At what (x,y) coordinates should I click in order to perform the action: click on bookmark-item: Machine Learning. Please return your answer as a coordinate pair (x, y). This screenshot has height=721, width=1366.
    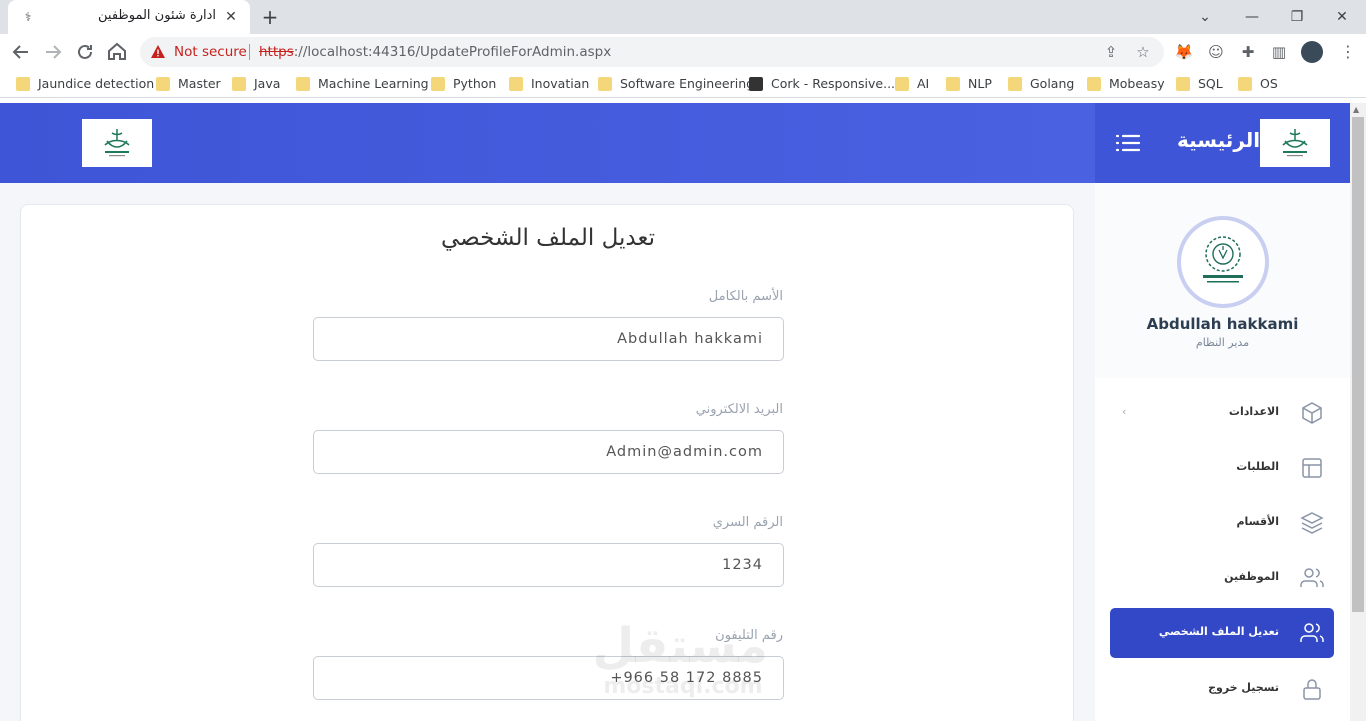
    Looking at the image, I should click on (362, 84).